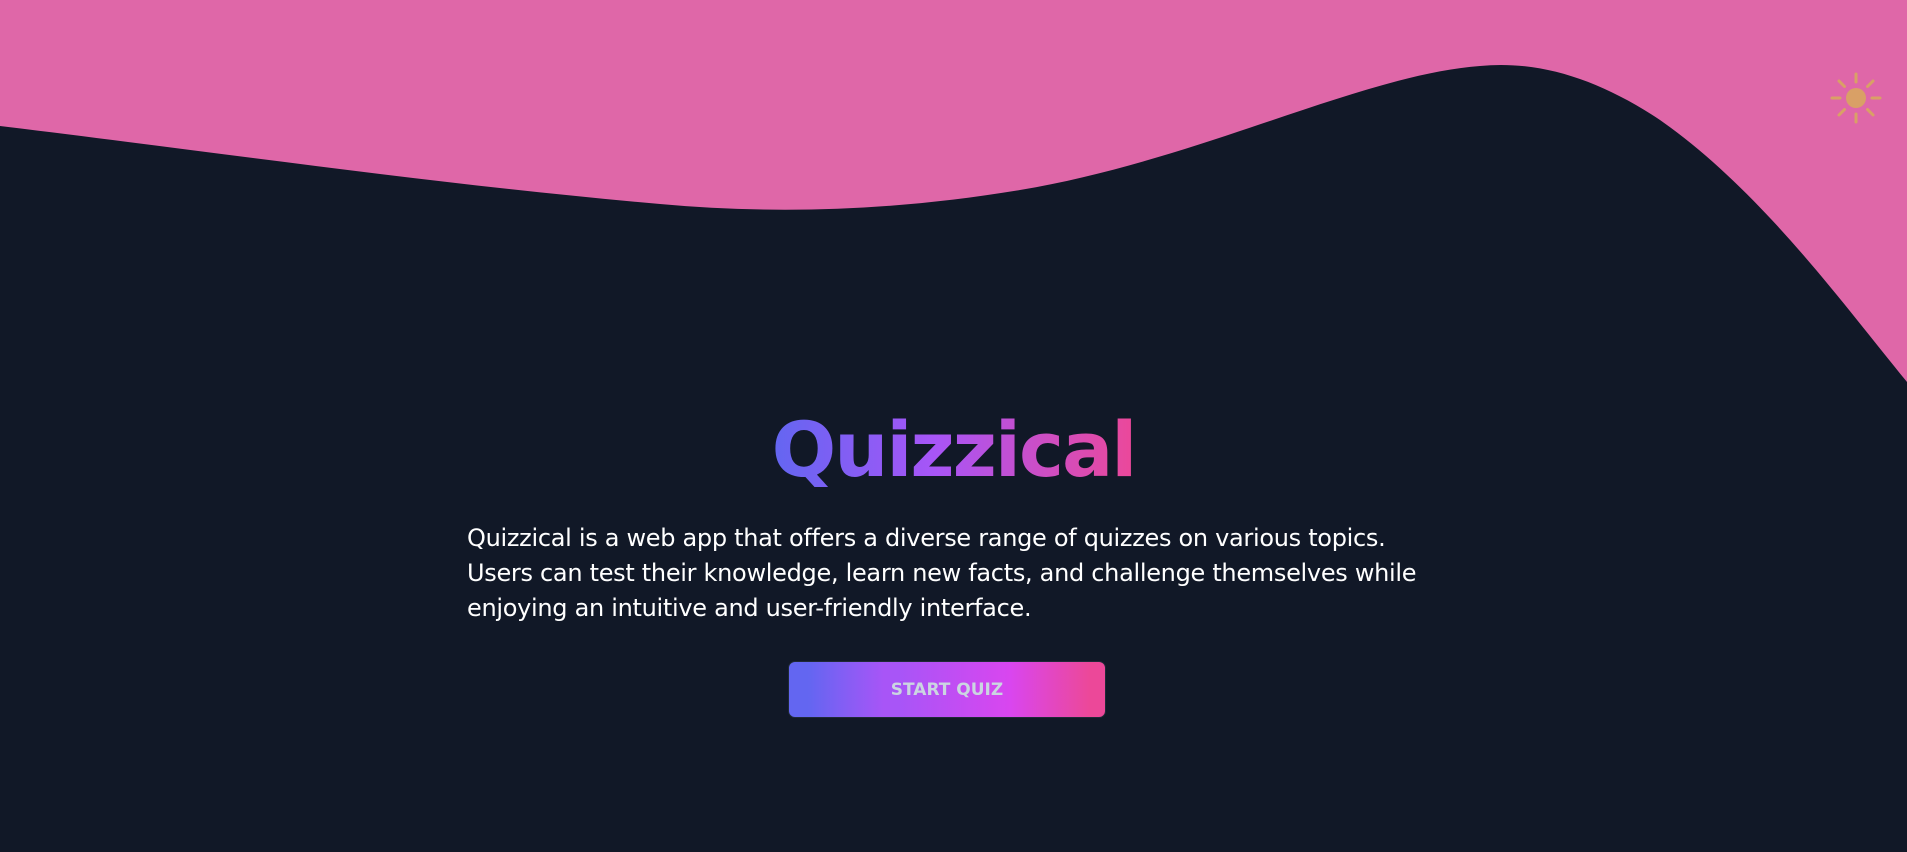  I want to click on page-title-text: Quizzical, so click(954, 449).